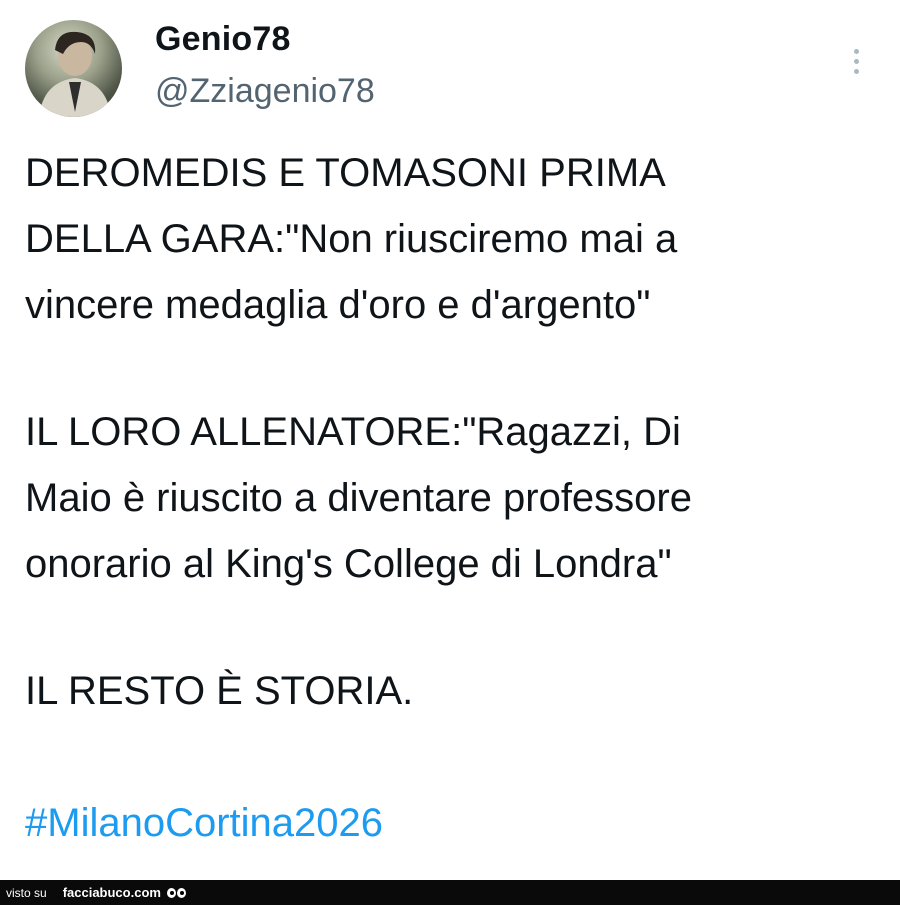 Image resolution: width=900 pixels, height=905 pixels. Describe the element at coordinates (450, 892) in the screenshot. I see `watermark-footer: visto su facciabuco.com` at that location.